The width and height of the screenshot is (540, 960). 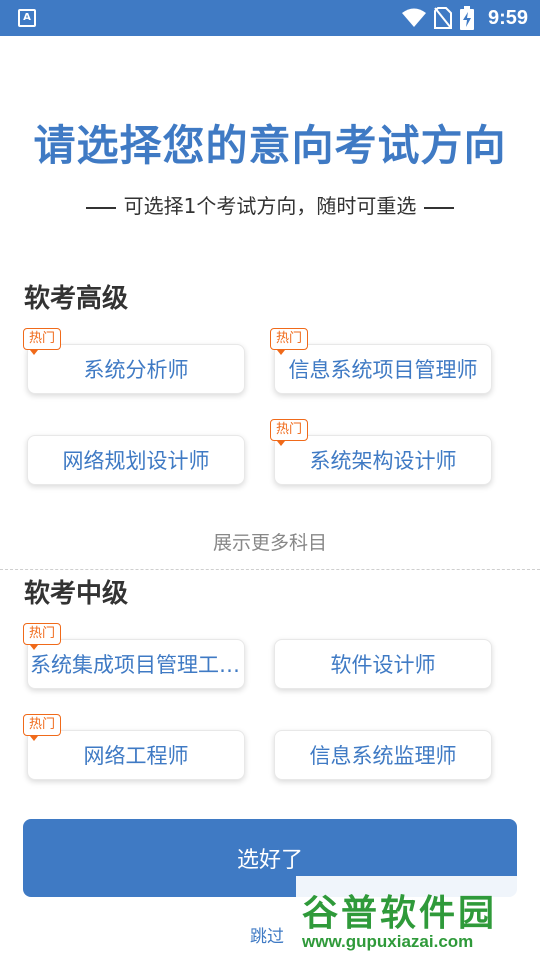 I want to click on clock: 9:59, so click(x=507, y=17).